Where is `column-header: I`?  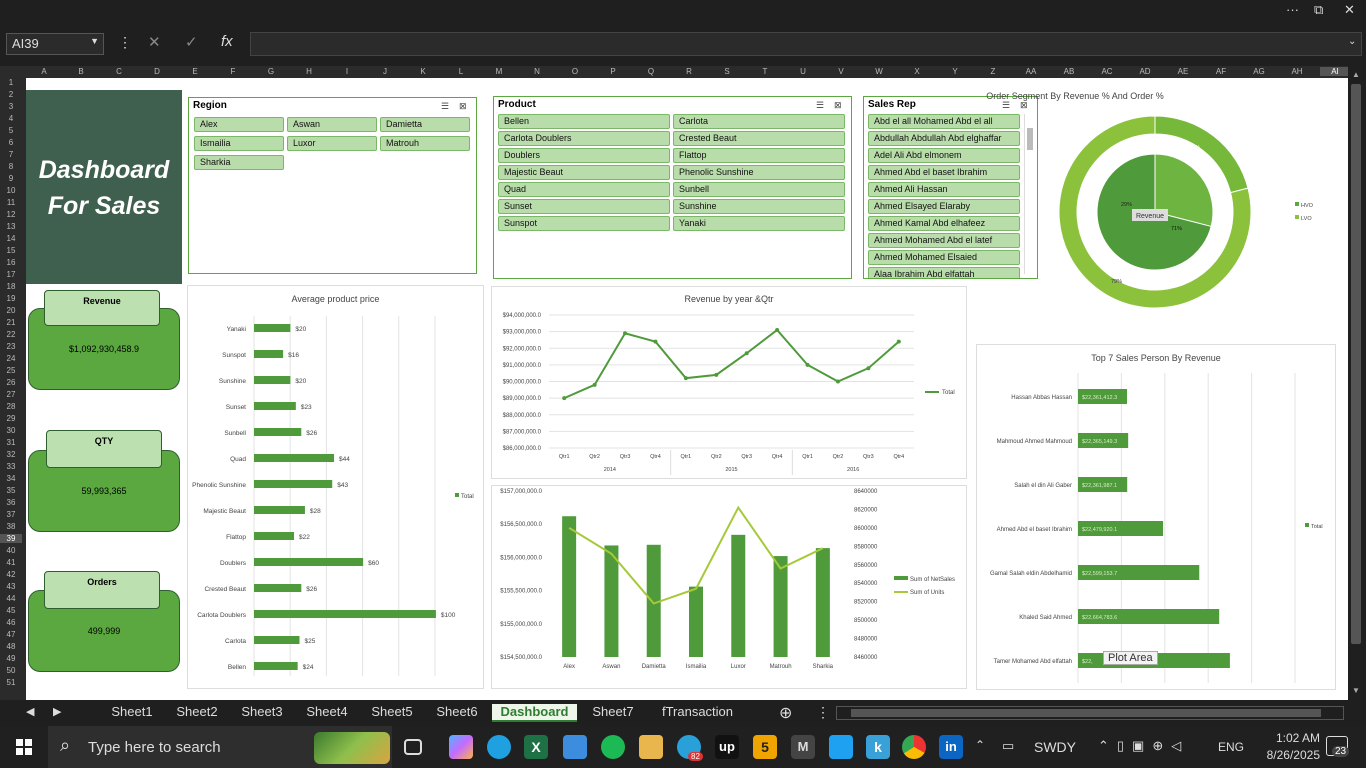
column-header: I is located at coordinates (347, 71).